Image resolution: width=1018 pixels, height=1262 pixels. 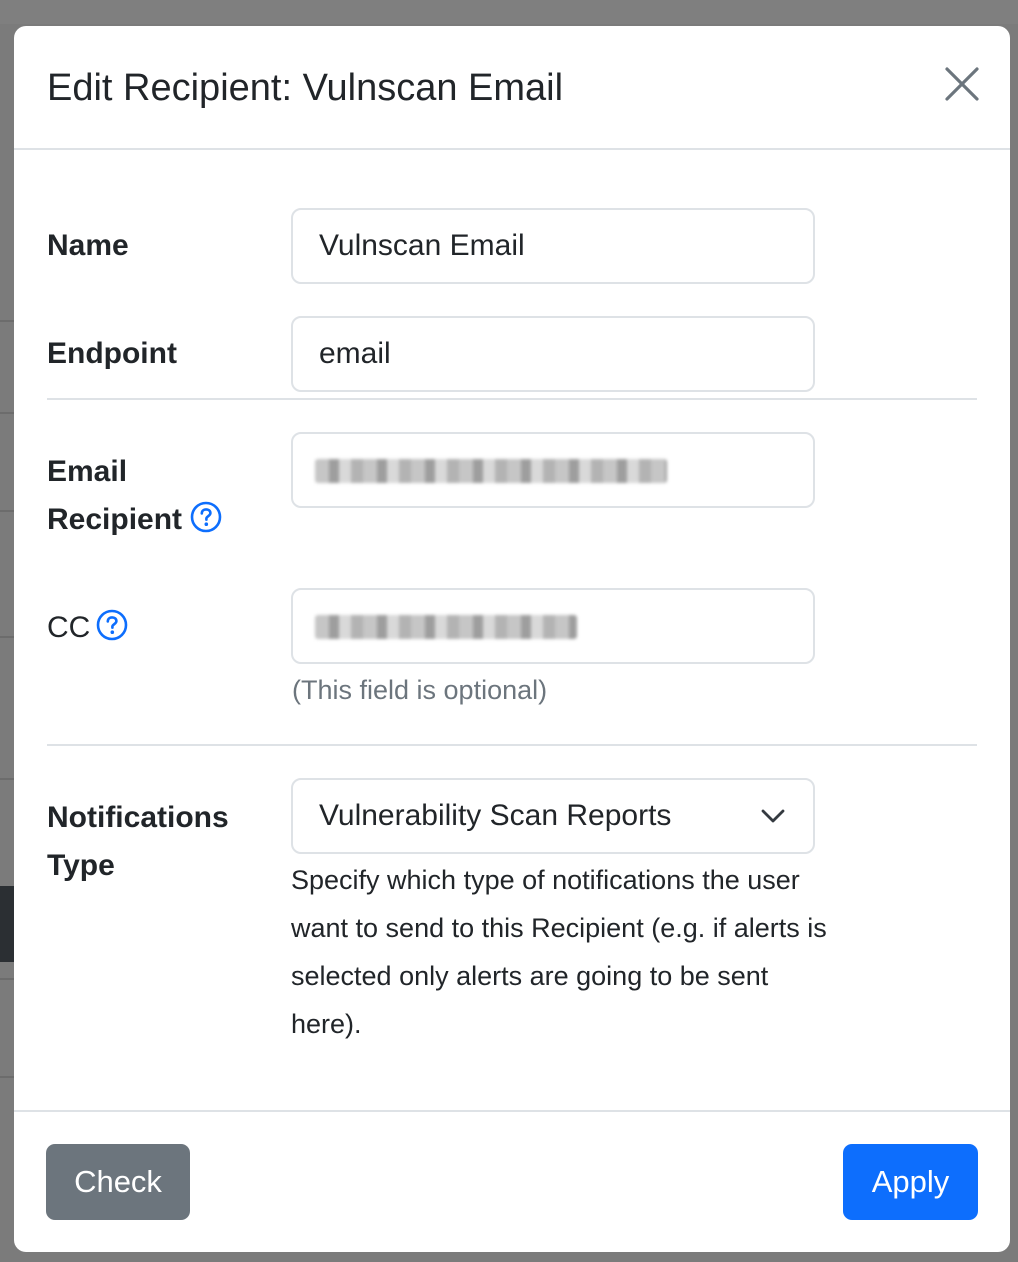 What do you see at coordinates (69, 627) in the screenshot?
I see `cc-label-text: CC` at bounding box center [69, 627].